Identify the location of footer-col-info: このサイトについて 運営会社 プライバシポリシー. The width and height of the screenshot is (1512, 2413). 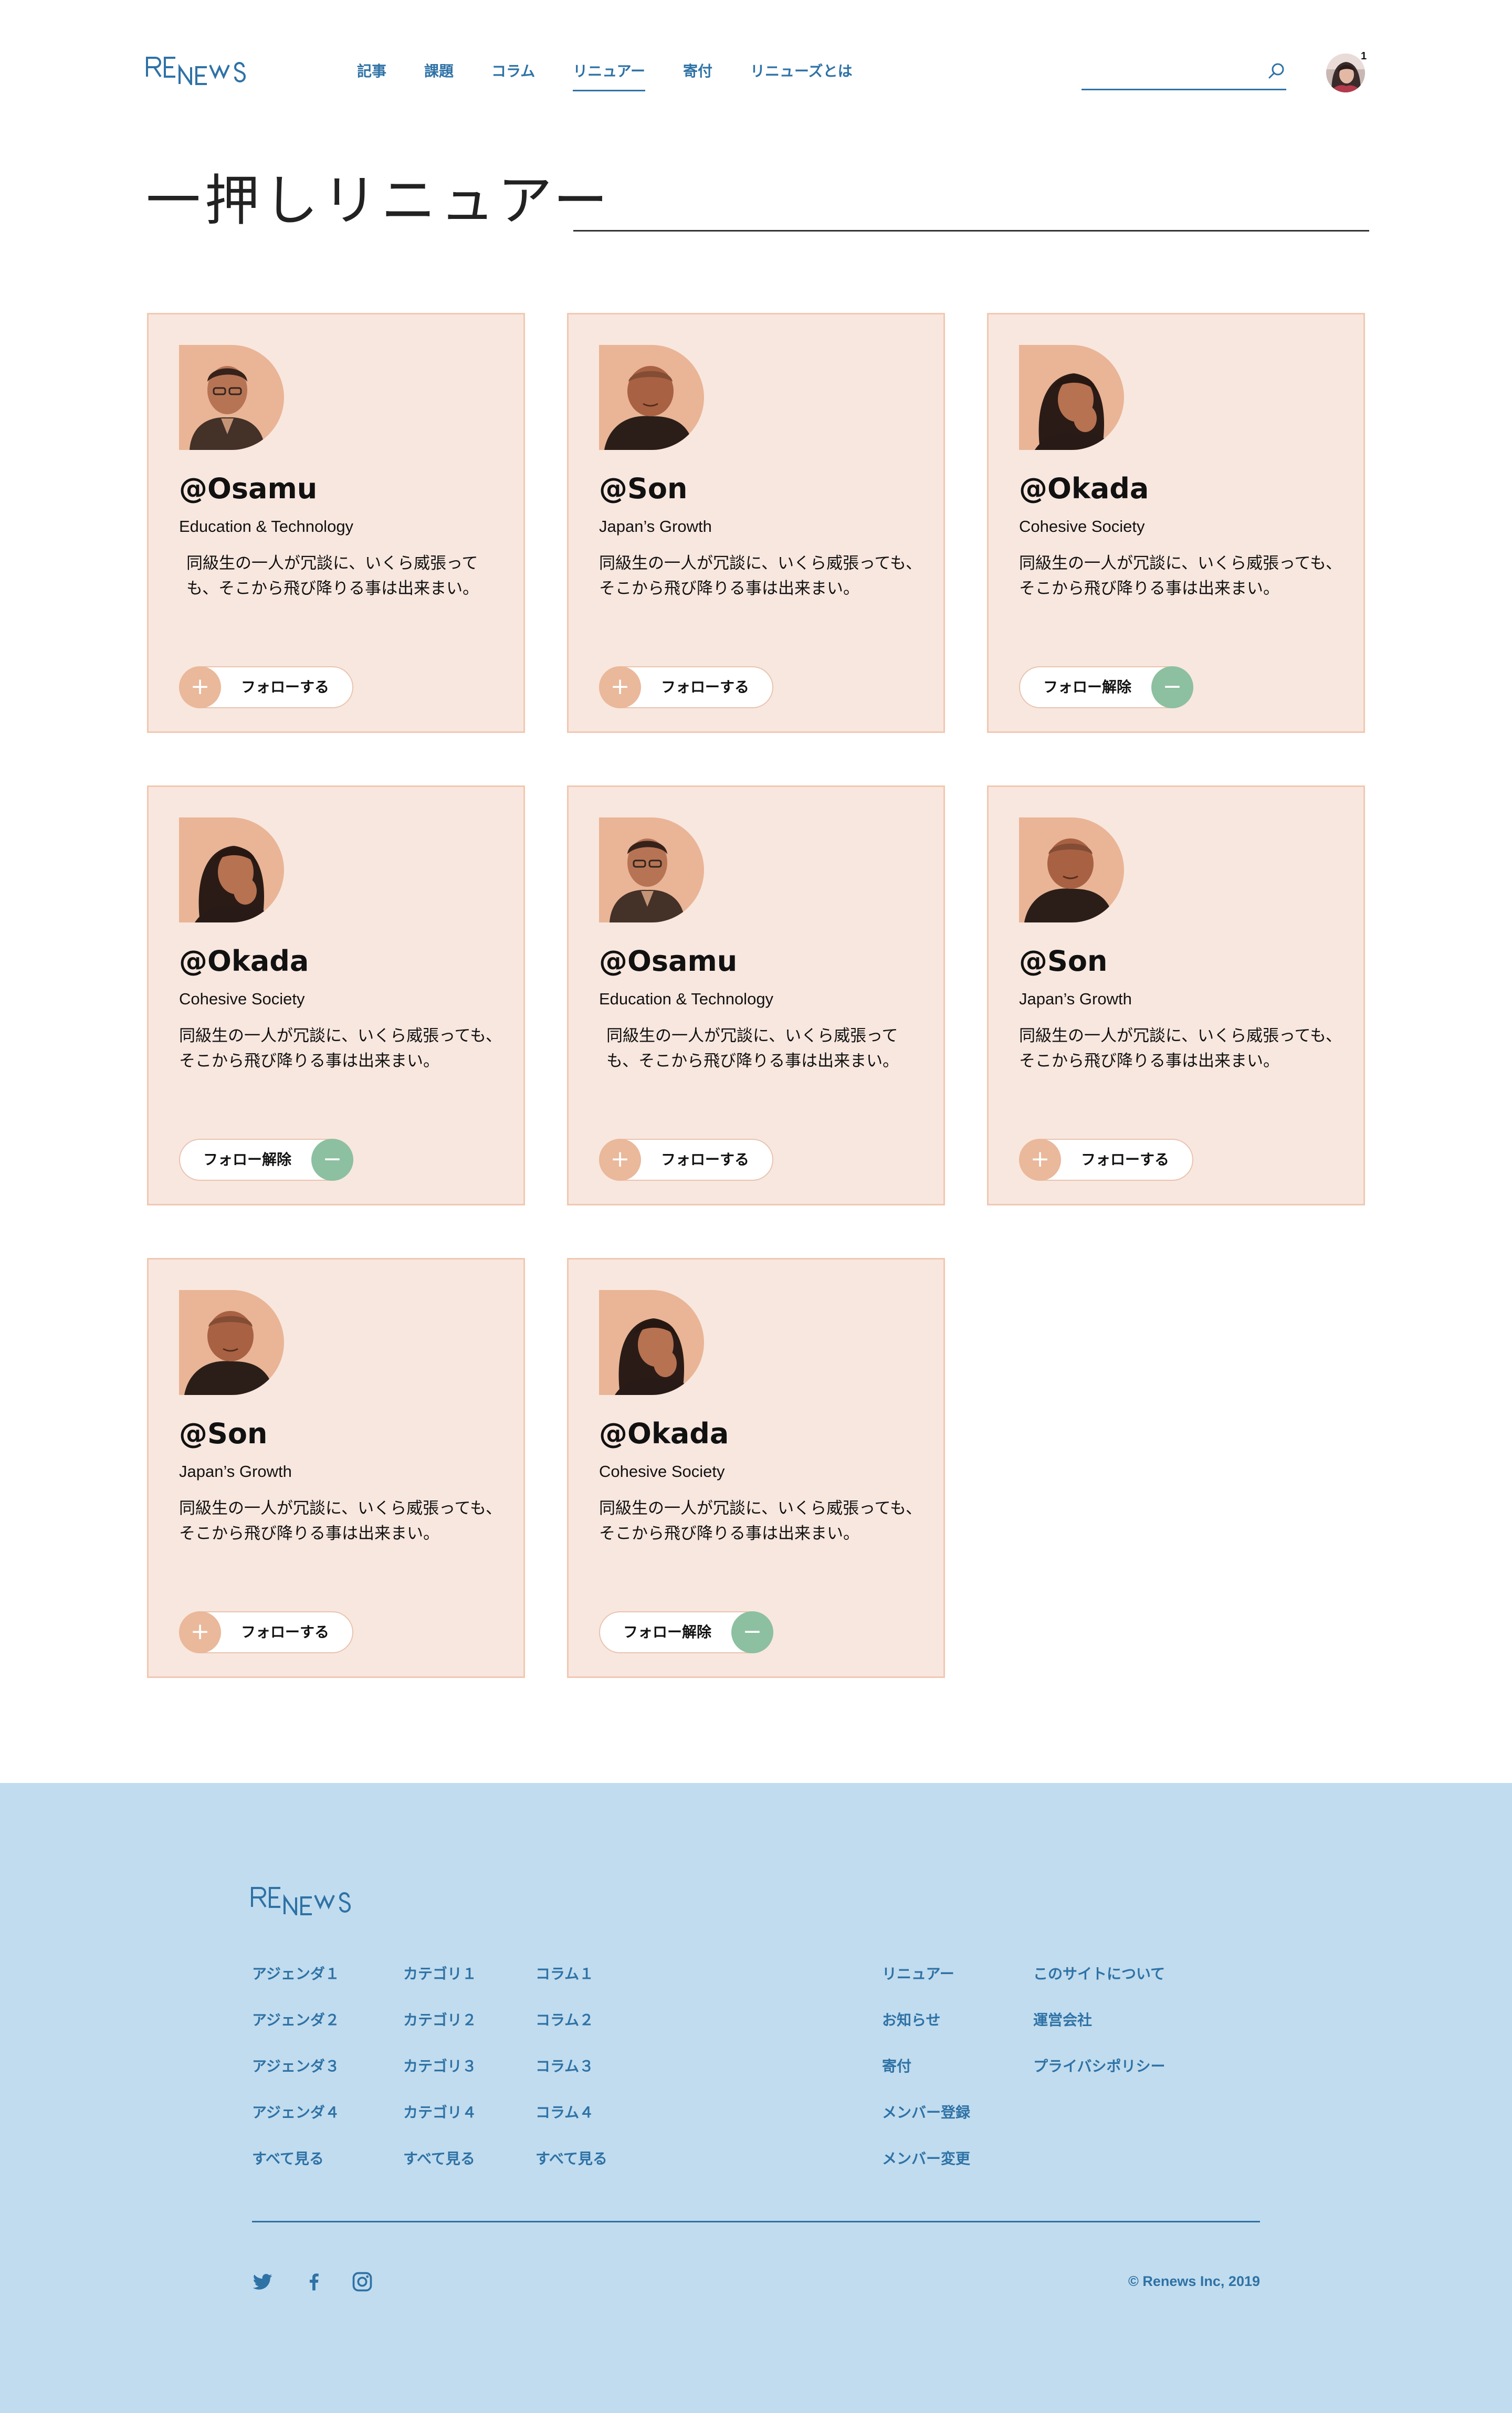
(1099, 2033).